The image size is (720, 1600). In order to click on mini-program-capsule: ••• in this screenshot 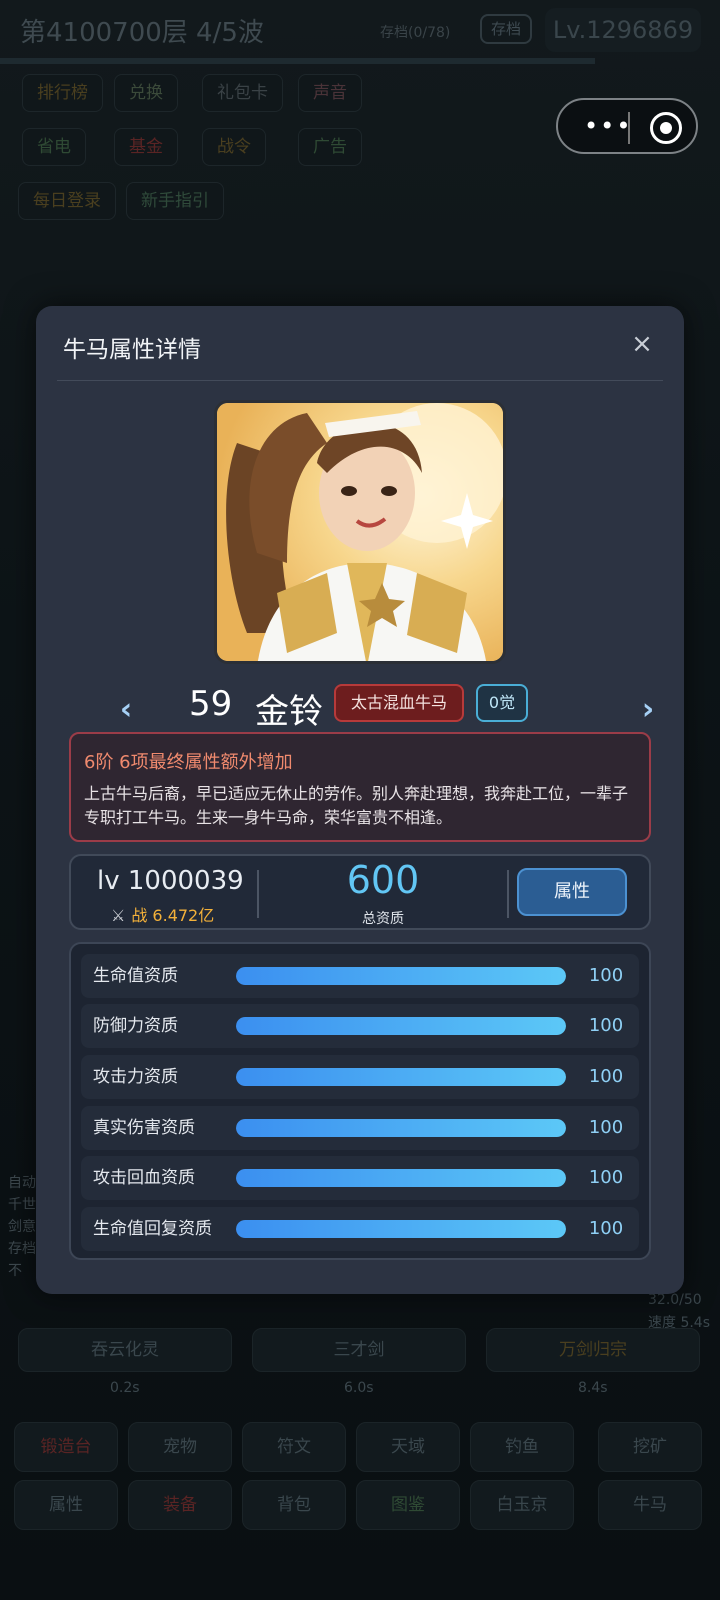, I will do `click(627, 126)`.